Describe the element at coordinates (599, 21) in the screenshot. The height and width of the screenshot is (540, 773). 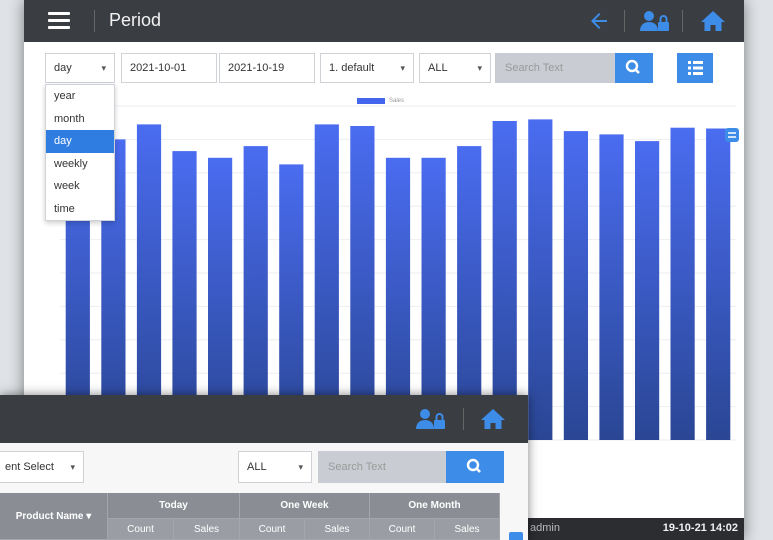
I see `back-arrow-icon` at that location.